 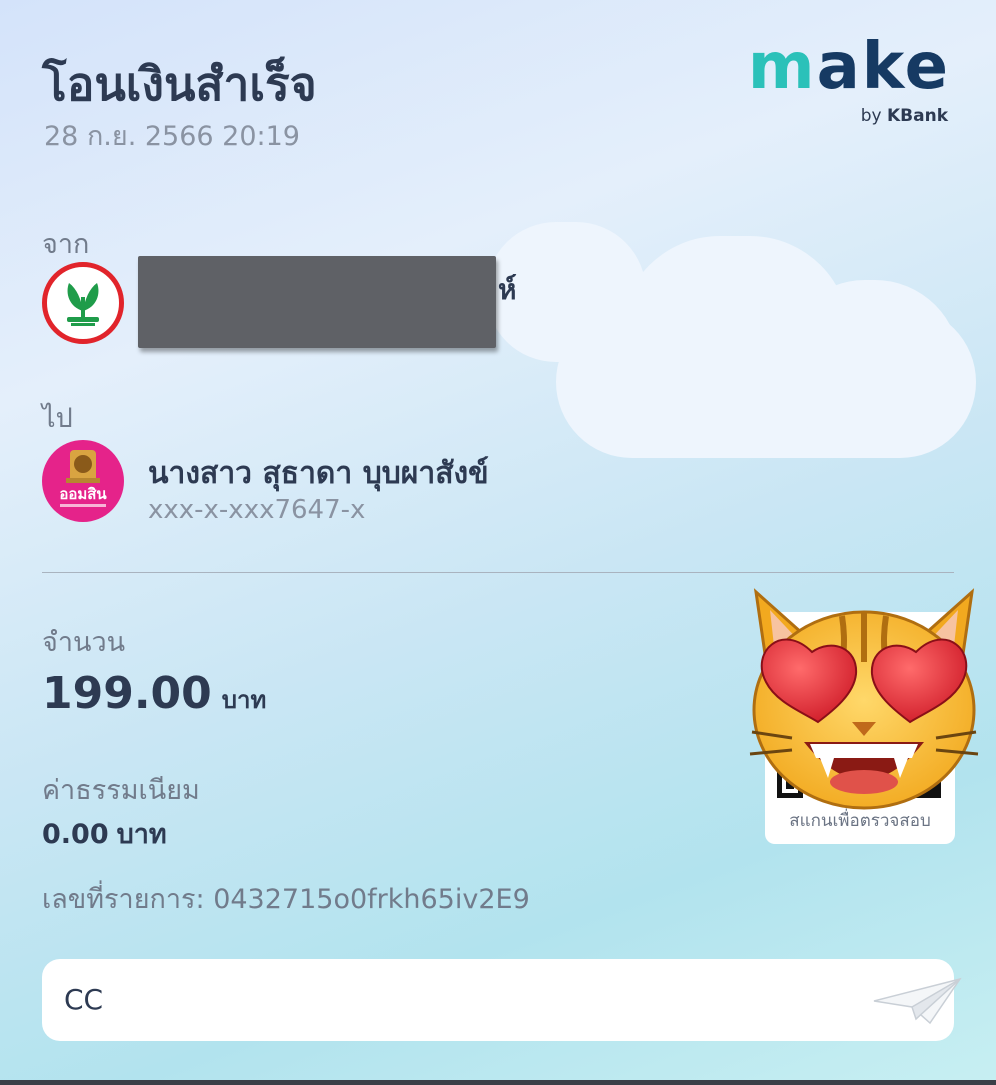 What do you see at coordinates (179, 84) in the screenshot?
I see `page-title: โอนเงินสำเร็จ` at bounding box center [179, 84].